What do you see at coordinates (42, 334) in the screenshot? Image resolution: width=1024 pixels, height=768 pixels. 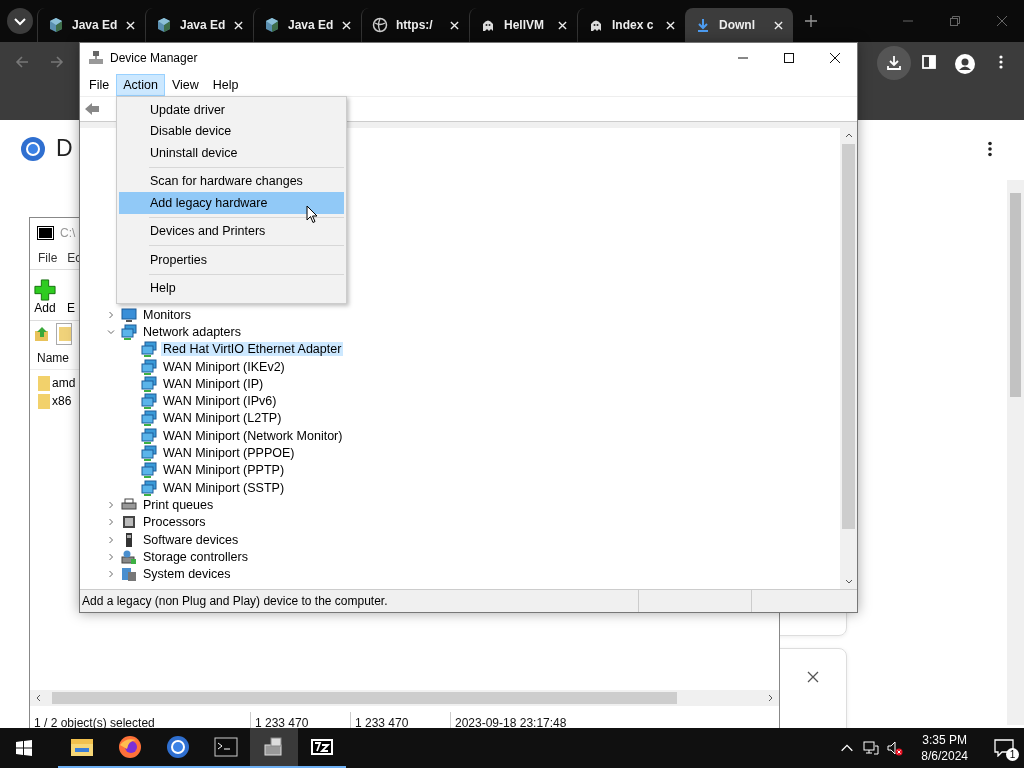 I see `up-folder-icon` at bounding box center [42, 334].